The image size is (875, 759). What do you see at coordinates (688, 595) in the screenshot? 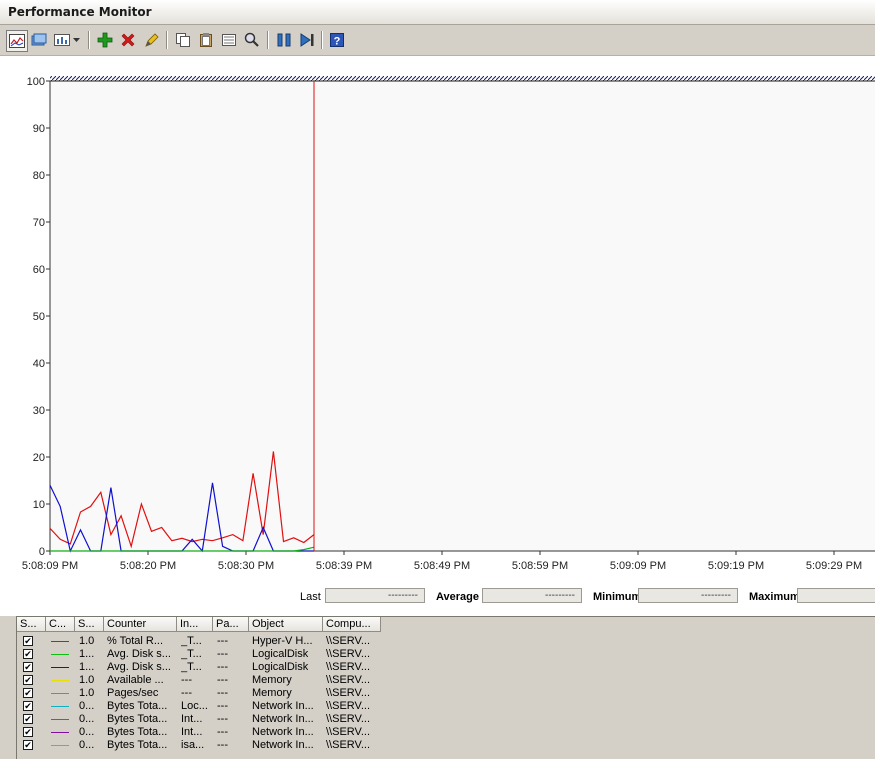
I see `minimum-value: ---------` at bounding box center [688, 595].